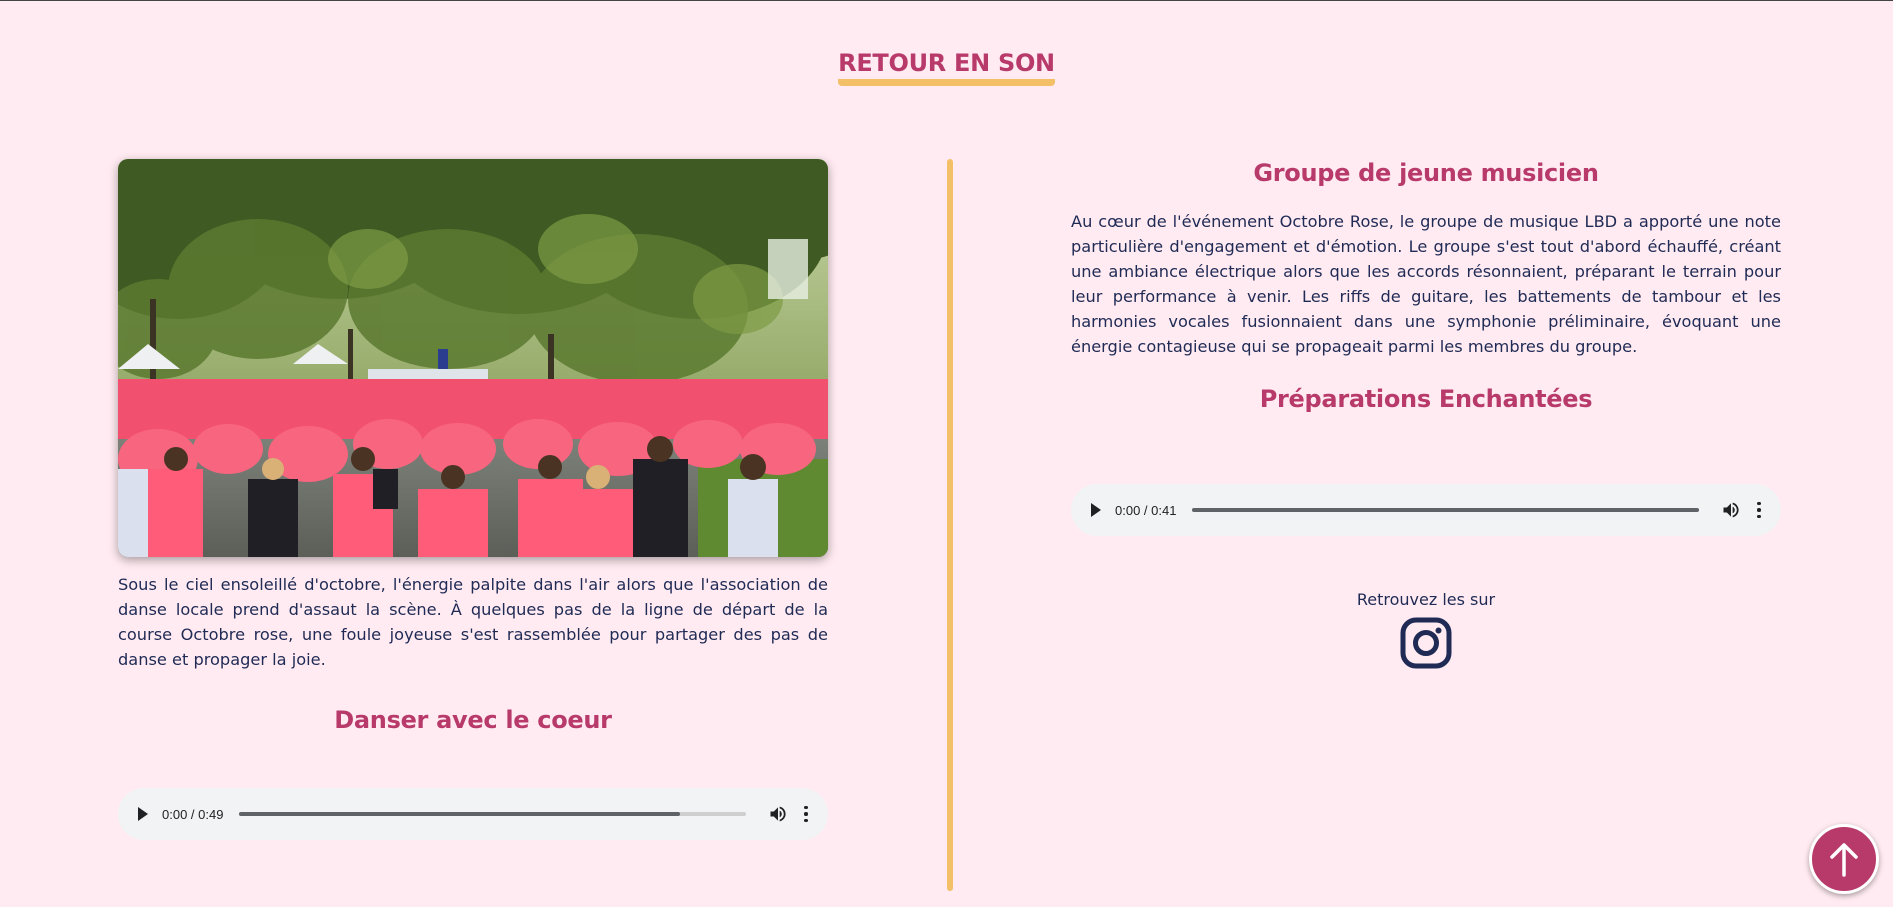  What do you see at coordinates (1426, 643) in the screenshot?
I see `instagram-icon` at bounding box center [1426, 643].